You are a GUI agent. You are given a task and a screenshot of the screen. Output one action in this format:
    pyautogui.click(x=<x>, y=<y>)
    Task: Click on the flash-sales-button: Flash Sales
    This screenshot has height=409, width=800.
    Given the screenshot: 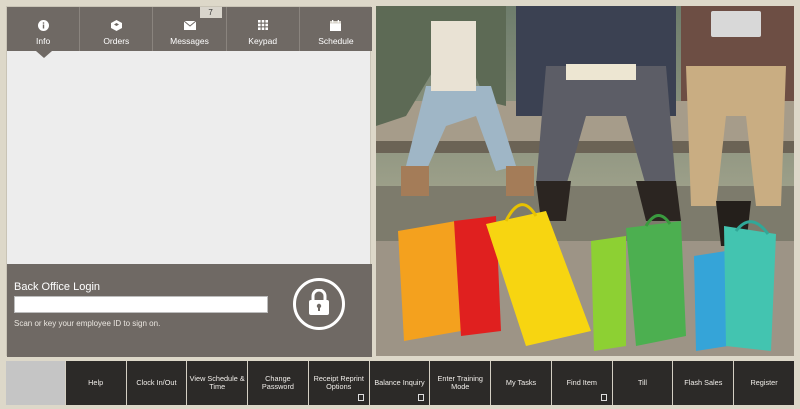 What is the action you would take?
    pyautogui.click(x=703, y=383)
    